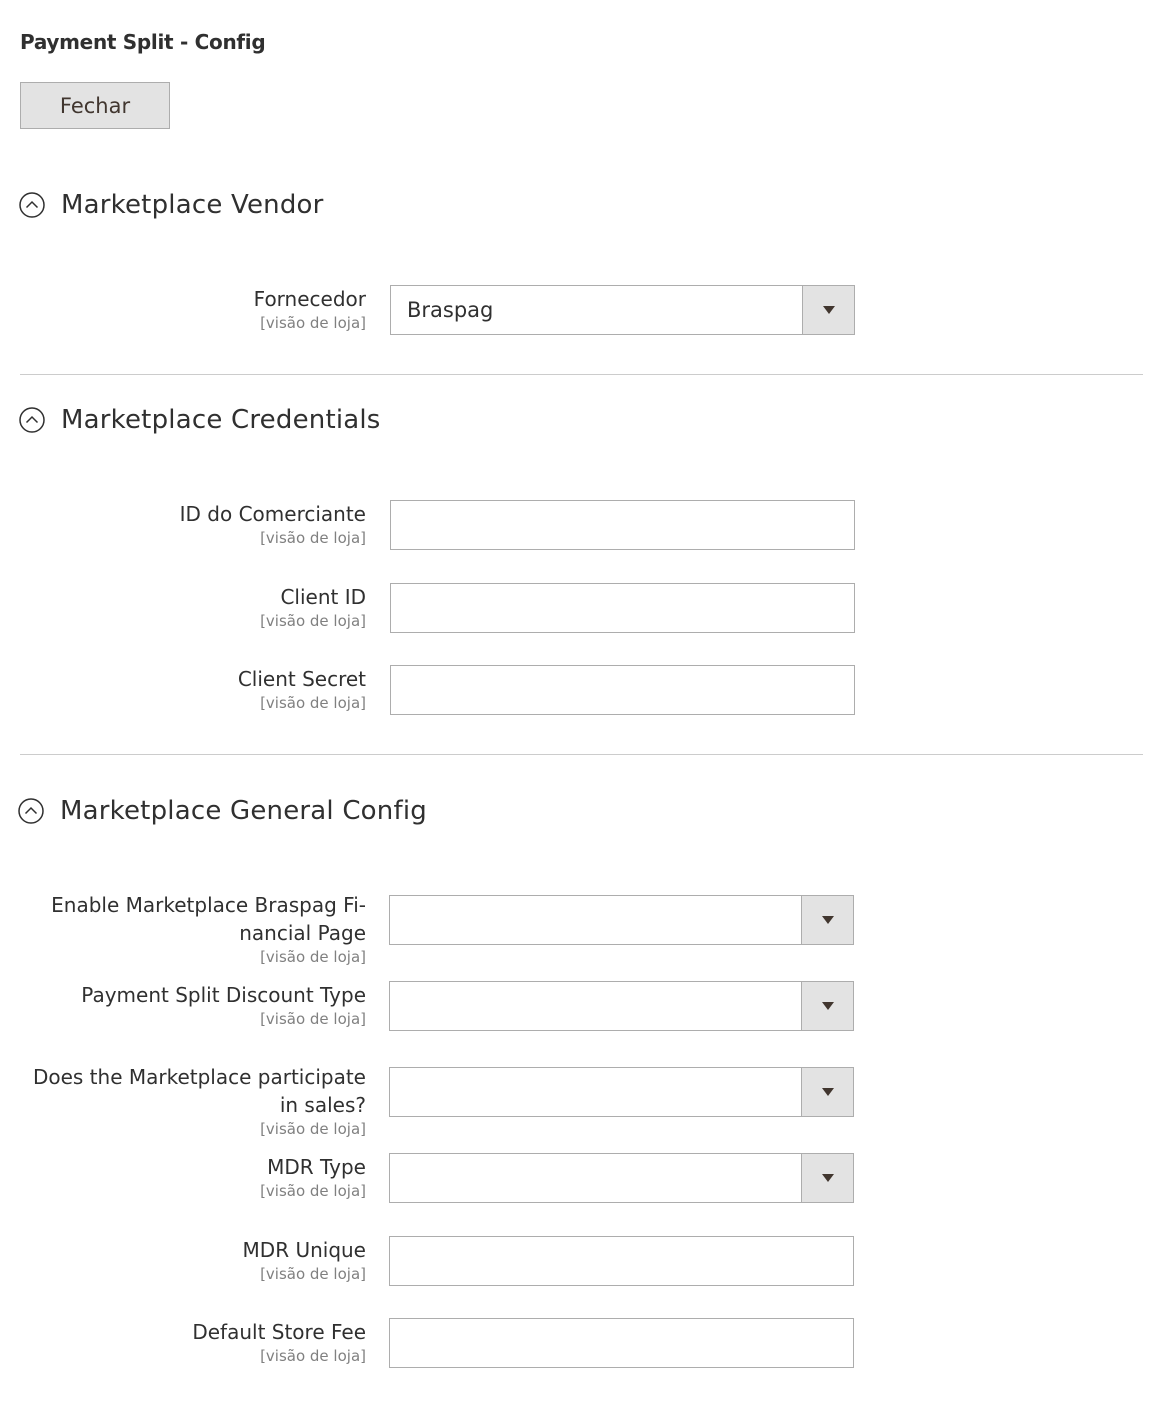 Image resolution: width=1172 pixels, height=1406 pixels. Describe the element at coordinates (621, 1261) in the screenshot. I see `mdr-unique-input` at that location.